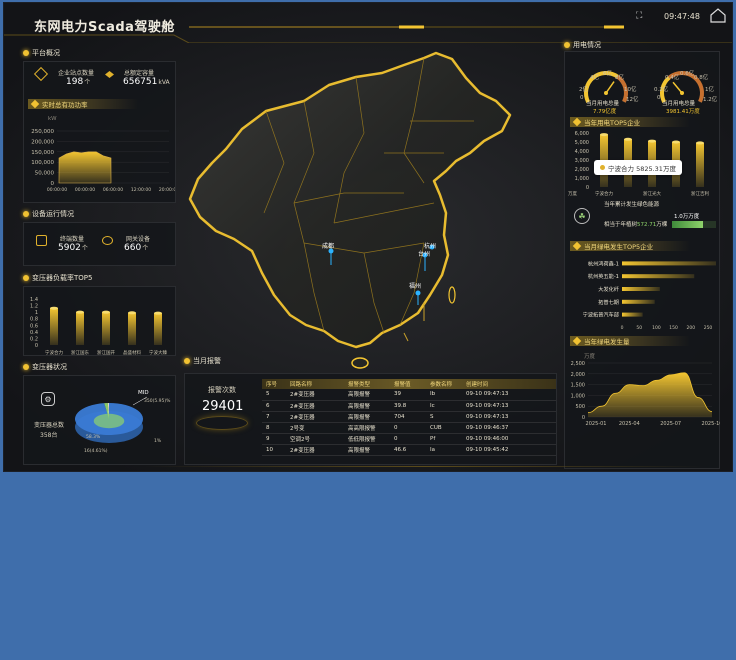 This screenshot has height=660, width=736. What do you see at coordinates (111, 419) in the screenshot?
I see `transformer-status-pie` at bounding box center [111, 419].